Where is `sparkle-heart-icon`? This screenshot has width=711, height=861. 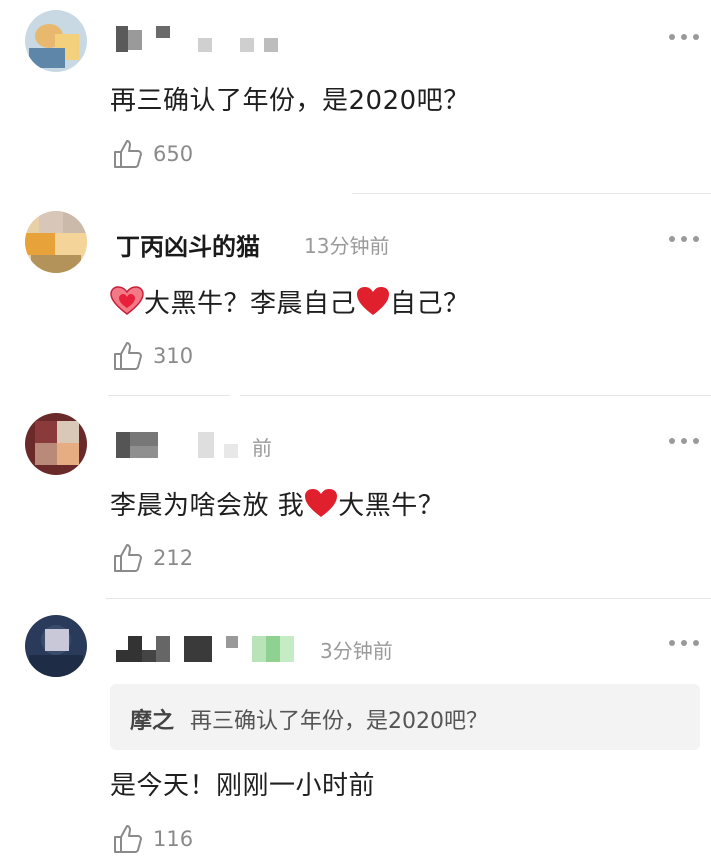
sparkle-heart-icon is located at coordinates (127, 300).